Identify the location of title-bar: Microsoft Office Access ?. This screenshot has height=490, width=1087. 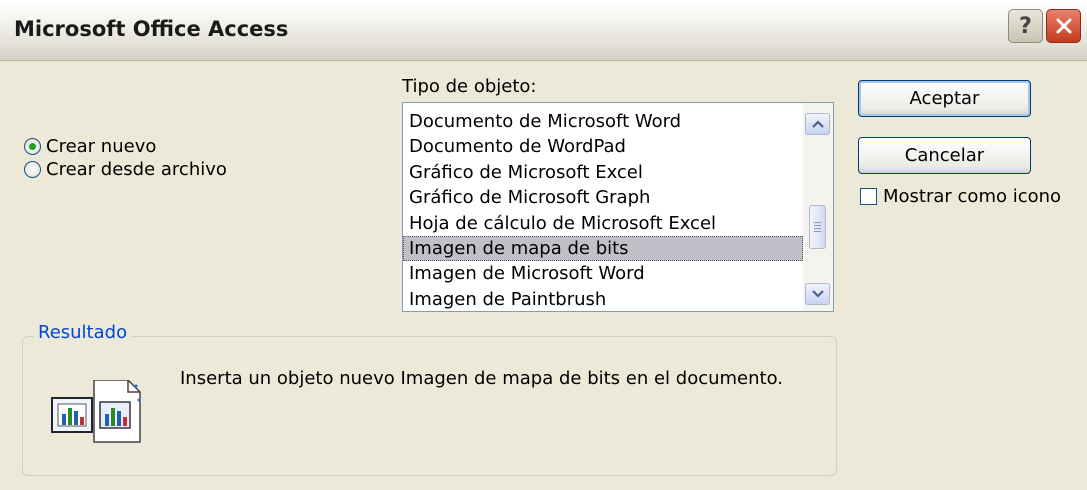
(543, 30).